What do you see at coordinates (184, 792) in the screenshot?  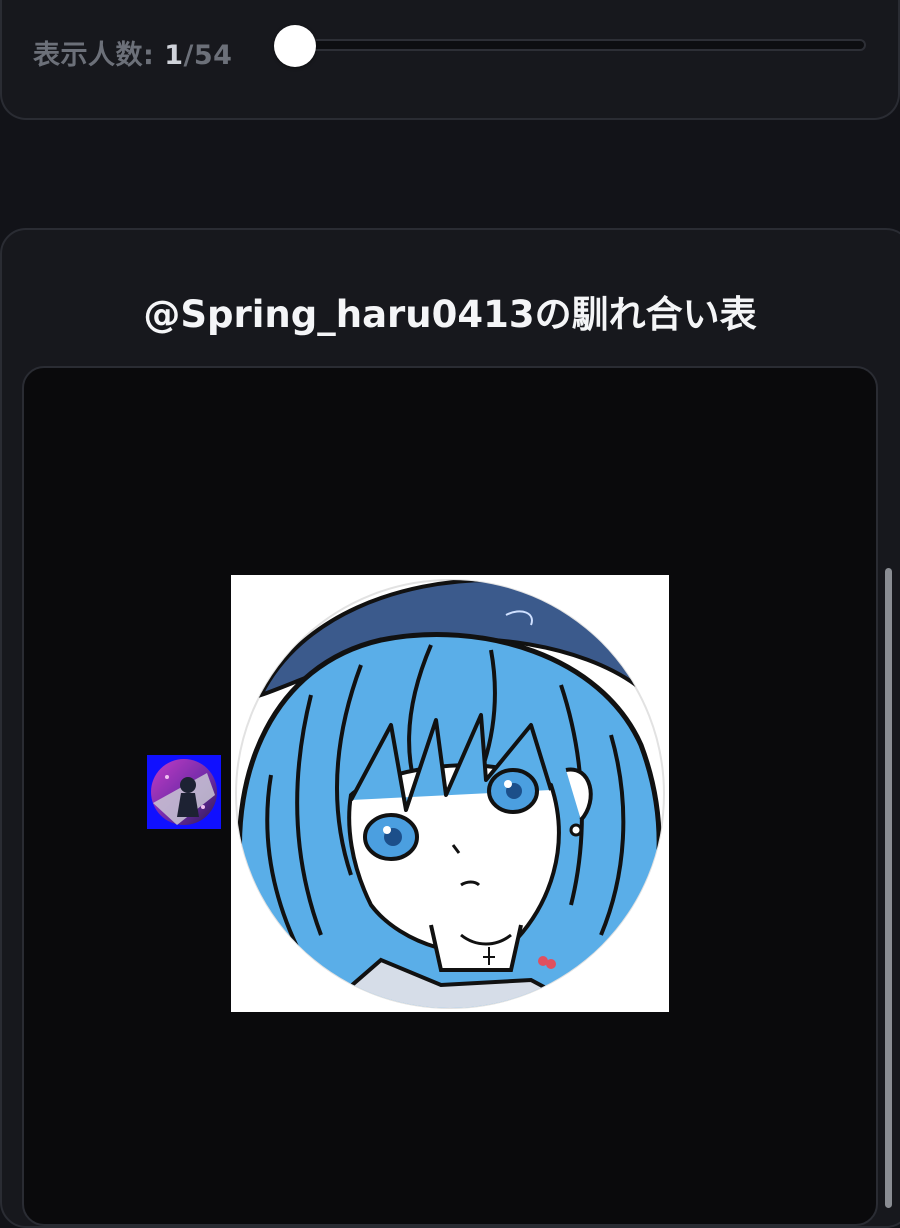 I see `friend-avatar` at bounding box center [184, 792].